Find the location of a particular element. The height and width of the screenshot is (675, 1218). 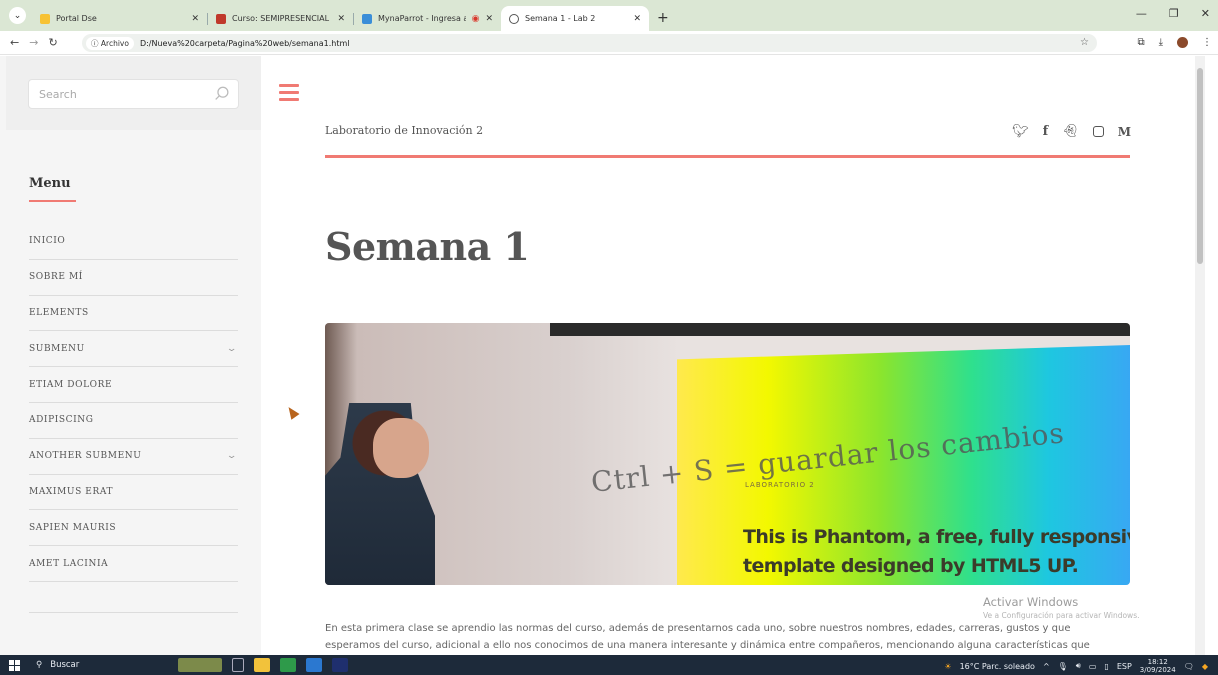

restore-icon: ❐ is located at coordinates (1174, 13).